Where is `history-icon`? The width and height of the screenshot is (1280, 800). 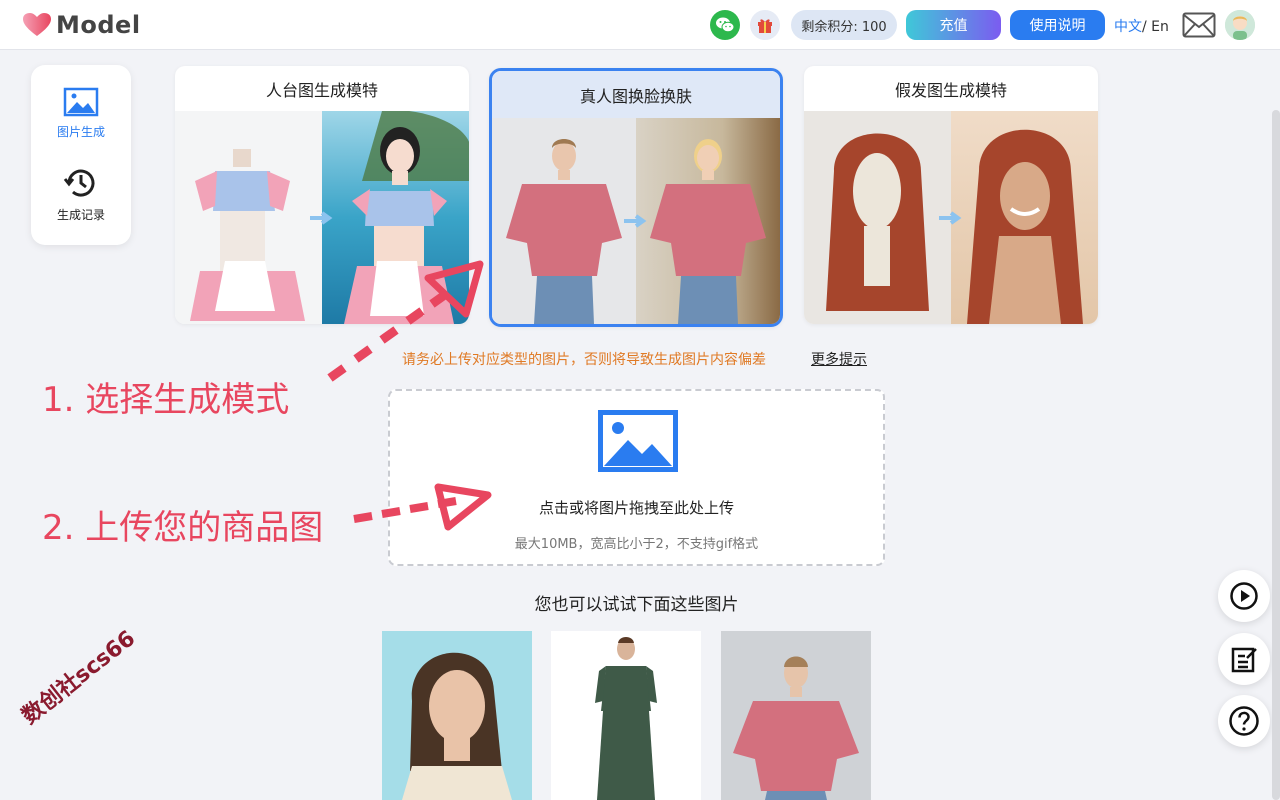 history-icon is located at coordinates (79, 183).